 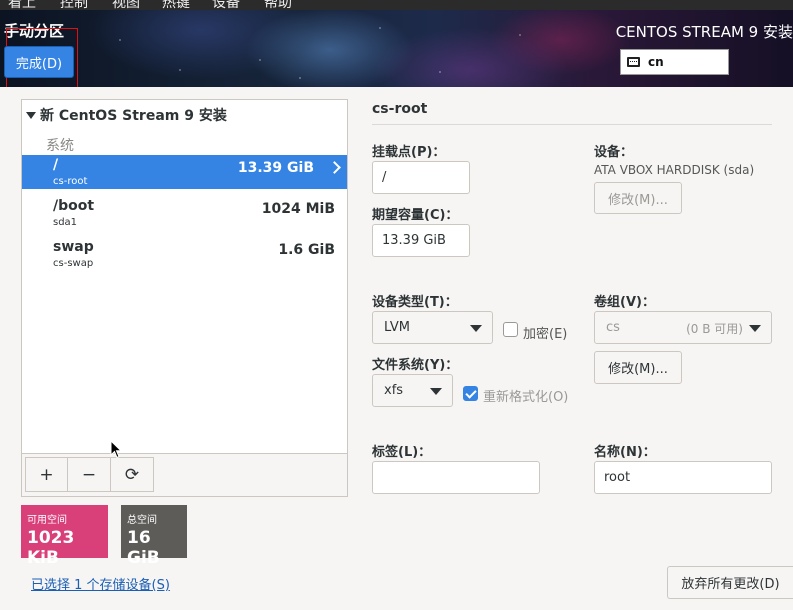 What do you see at coordinates (714, 329) in the screenshot?
I see `volume-group-free: (0 B 可用)` at bounding box center [714, 329].